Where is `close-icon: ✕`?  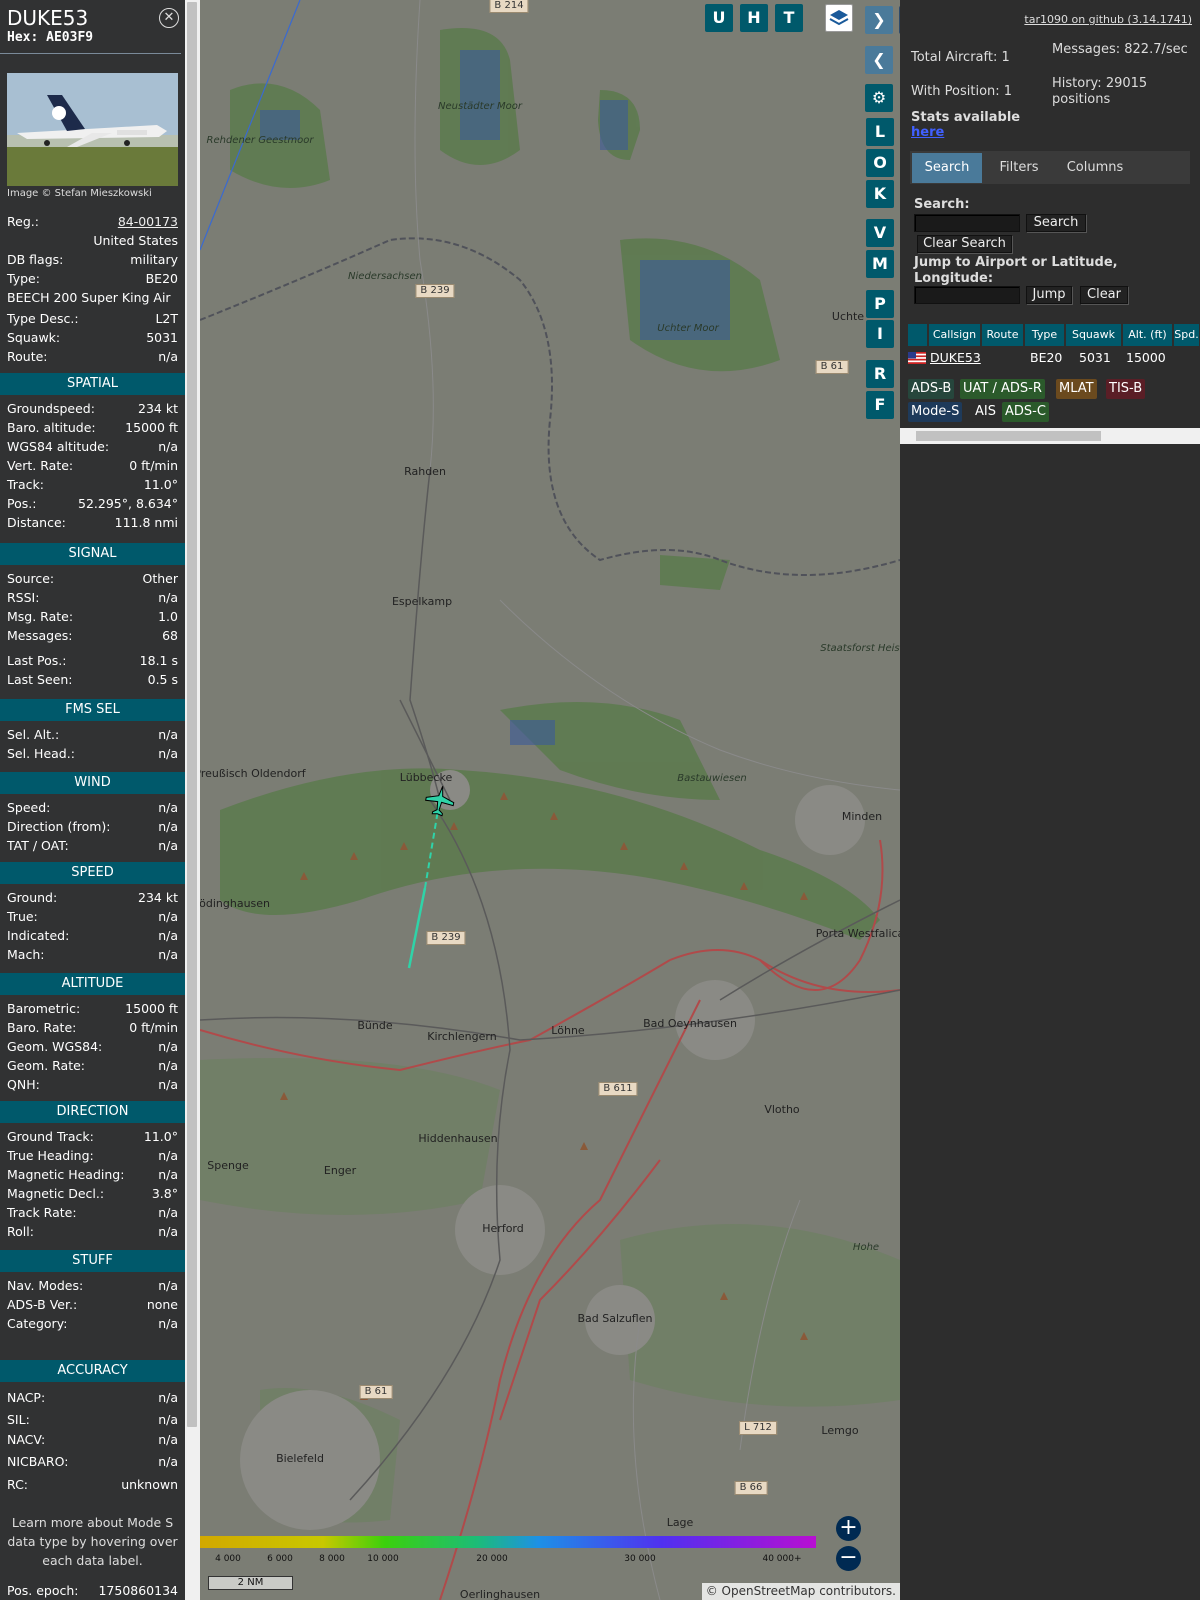 close-icon: ✕ is located at coordinates (169, 18).